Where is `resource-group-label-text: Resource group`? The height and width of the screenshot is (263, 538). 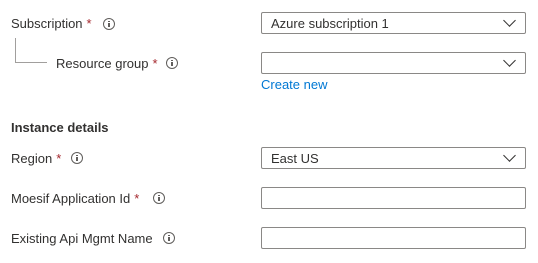
resource-group-label-text: Resource group is located at coordinates (102, 63).